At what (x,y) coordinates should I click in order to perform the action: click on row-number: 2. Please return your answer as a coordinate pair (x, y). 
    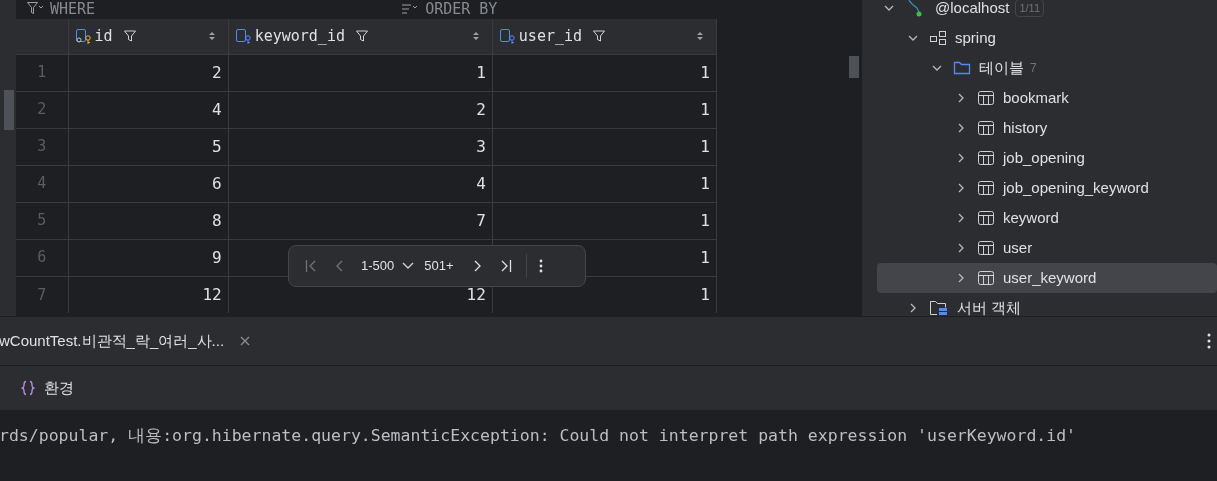
    Looking at the image, I should click on (42, 109).